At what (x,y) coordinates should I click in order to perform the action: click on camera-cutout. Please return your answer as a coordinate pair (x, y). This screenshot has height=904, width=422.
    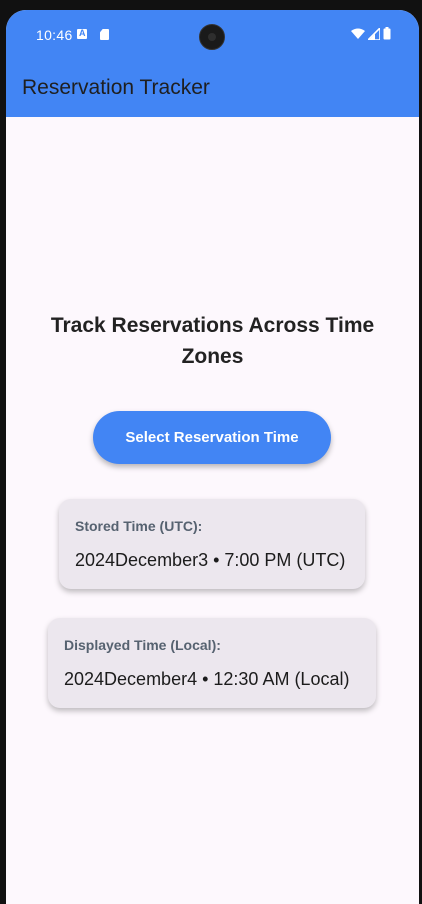
    Looking at the image, I should click on (212, 37).